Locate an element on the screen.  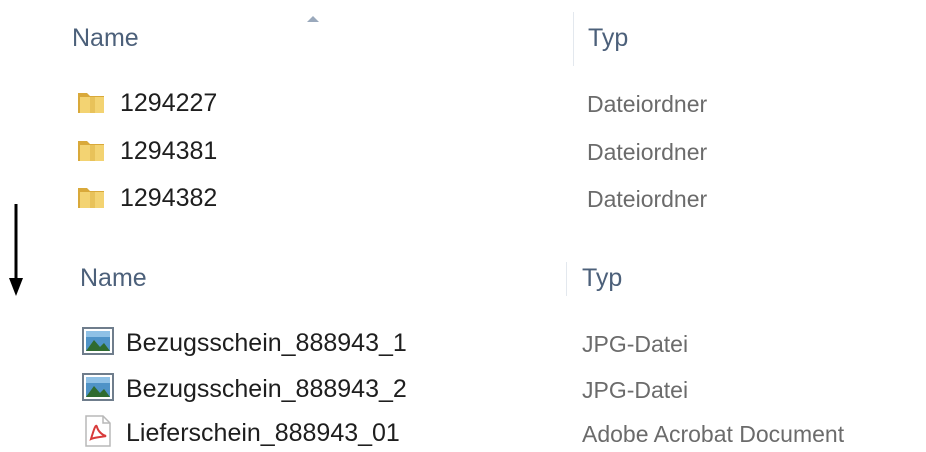
pdf-file-icon is located at coordinates (98, 433).